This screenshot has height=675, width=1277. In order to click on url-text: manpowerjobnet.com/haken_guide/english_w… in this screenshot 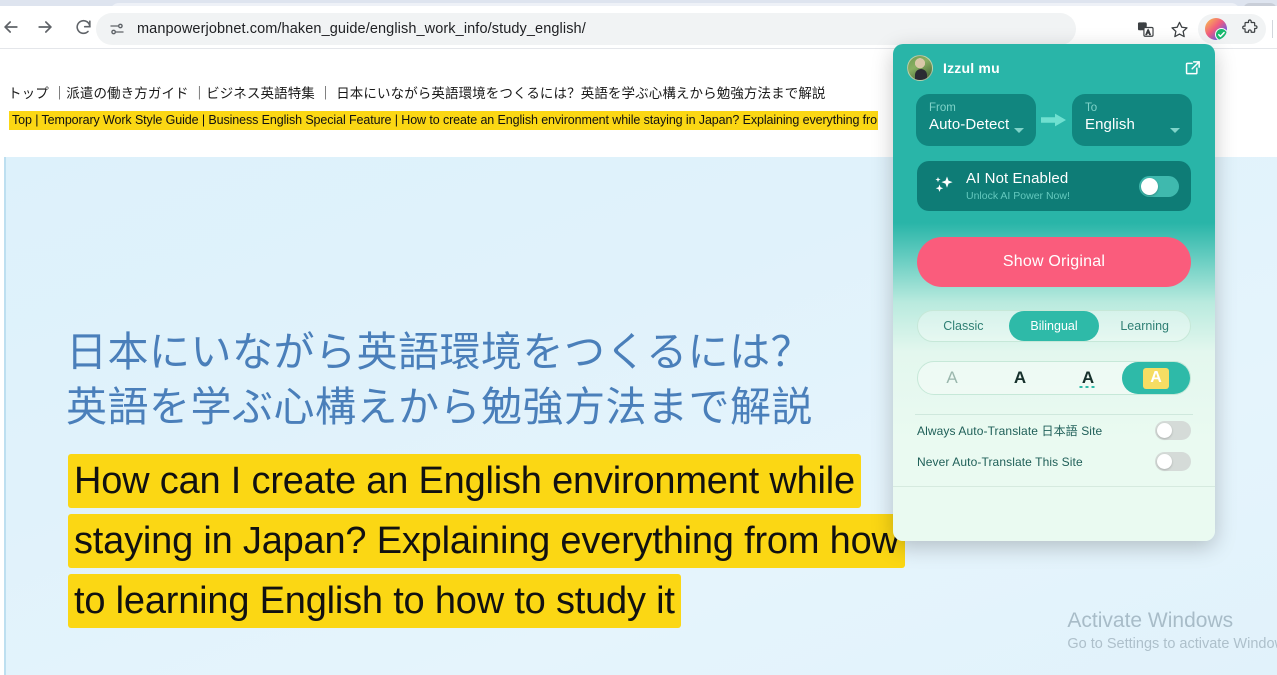, I will do `click(361, 29)`.